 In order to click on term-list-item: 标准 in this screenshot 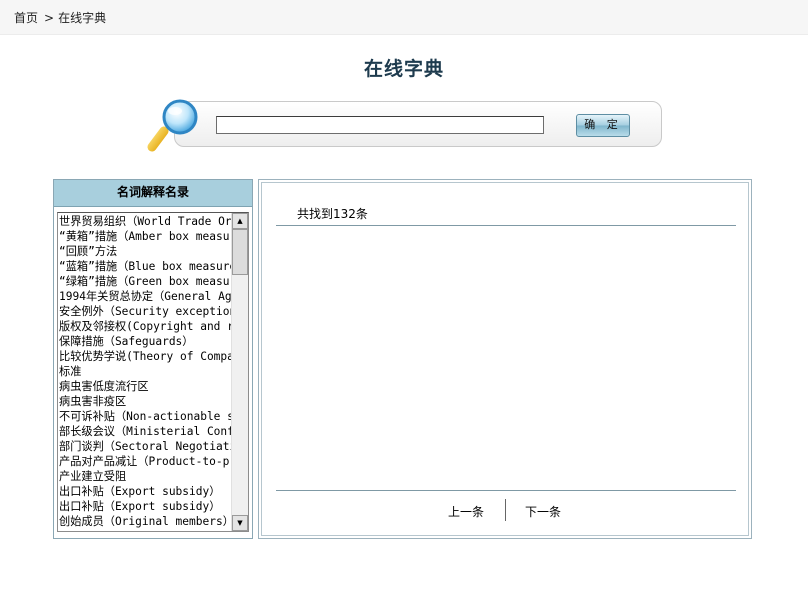, I will do `click(145, 371)`.